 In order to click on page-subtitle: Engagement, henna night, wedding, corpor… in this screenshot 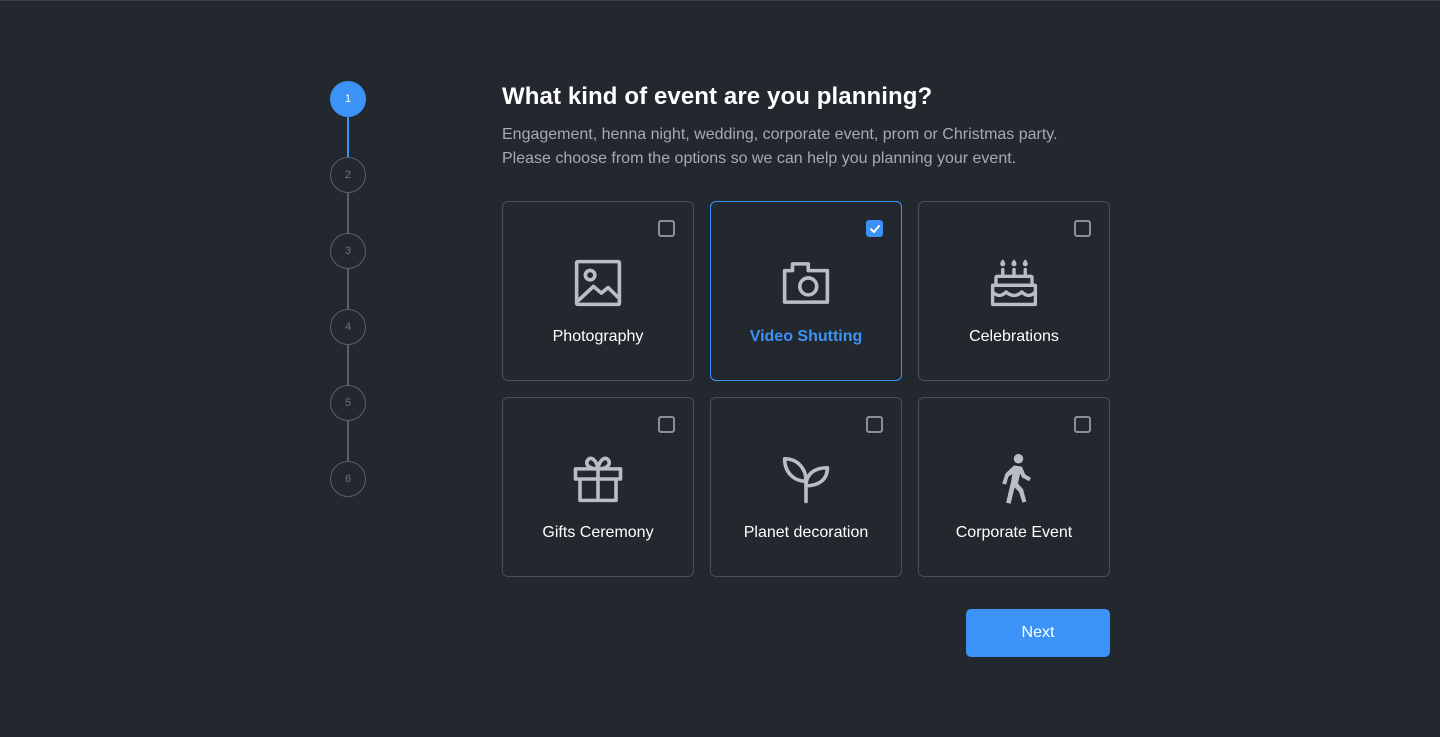, I will do `click(822, 147)`.